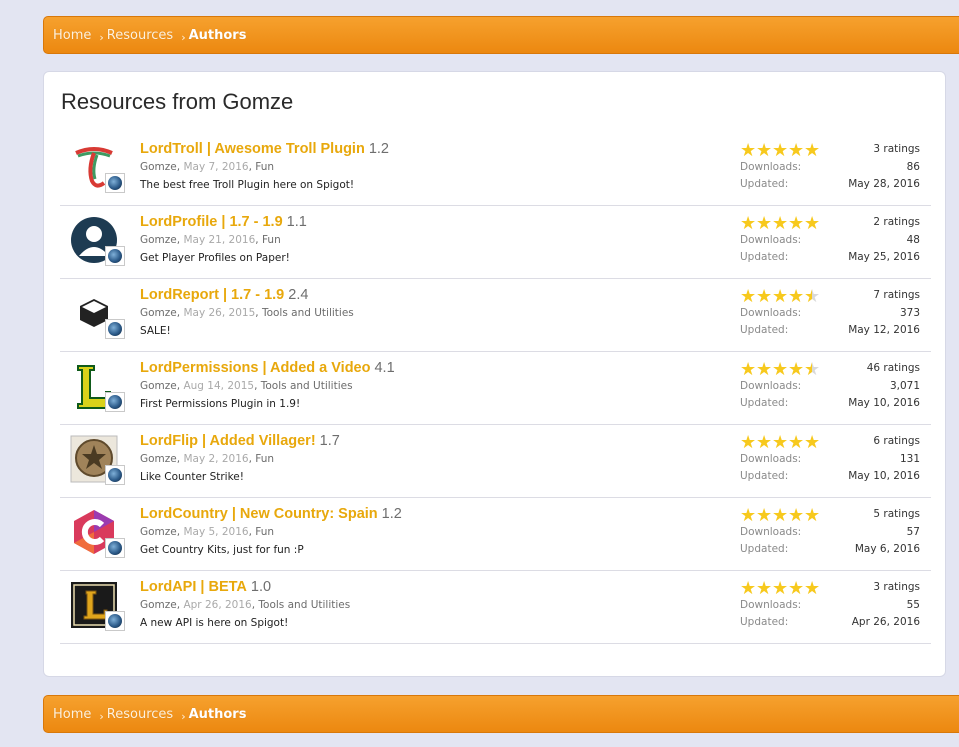  What do you see at coordinates (183, 37) in the screenshot?
I see `chevron-right-icon: ›` at bounding box center [183, 37].